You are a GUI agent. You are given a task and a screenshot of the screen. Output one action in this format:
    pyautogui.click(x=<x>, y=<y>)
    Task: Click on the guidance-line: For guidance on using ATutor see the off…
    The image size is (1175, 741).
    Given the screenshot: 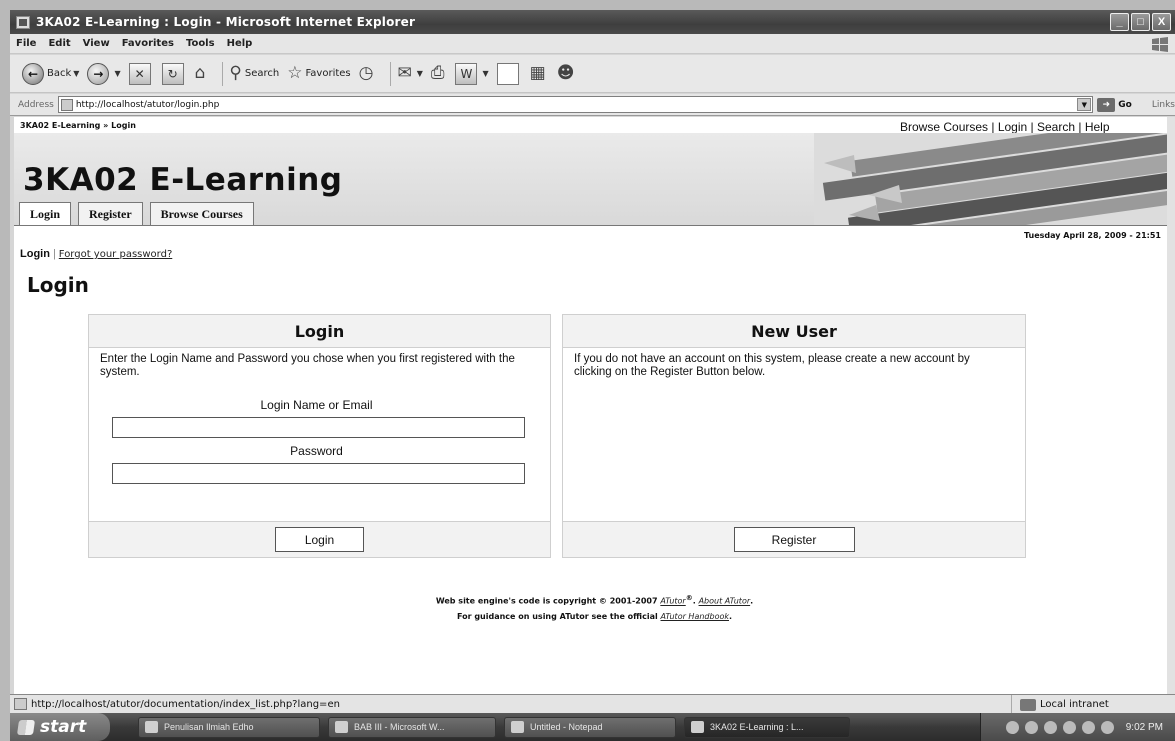 What is the action you would take?
    pyautogui.click(x=594, y=616)
    